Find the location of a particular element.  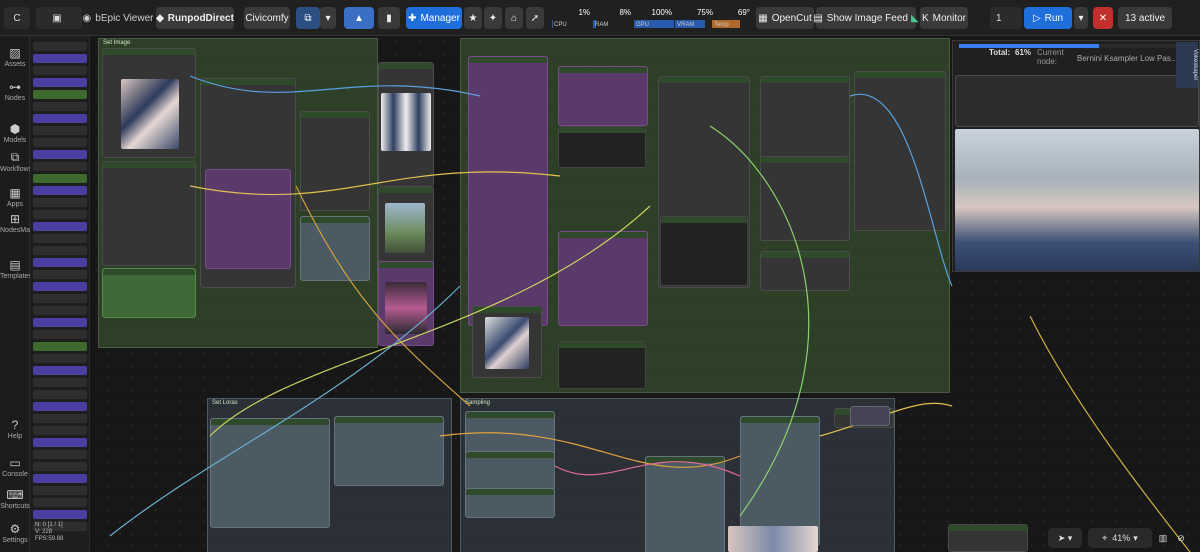

app-logo-button: ▲ is located at coordinates (359, 18).